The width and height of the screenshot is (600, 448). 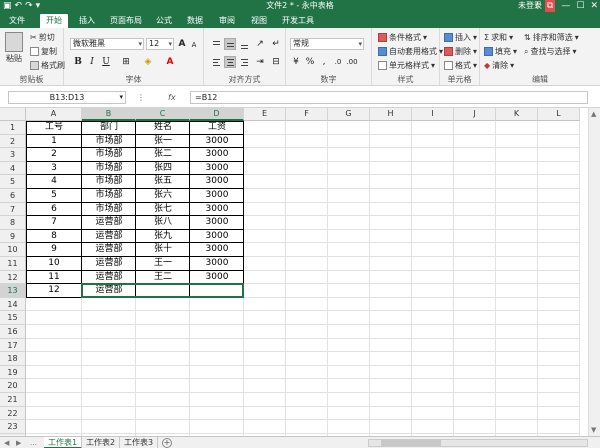 I want to click on column-header: F, so click(x=307, y=114).